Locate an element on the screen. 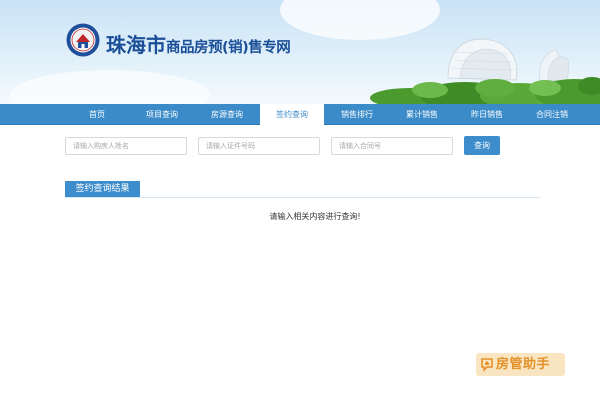  buyer-name-input is located at coordinates (126, 146).